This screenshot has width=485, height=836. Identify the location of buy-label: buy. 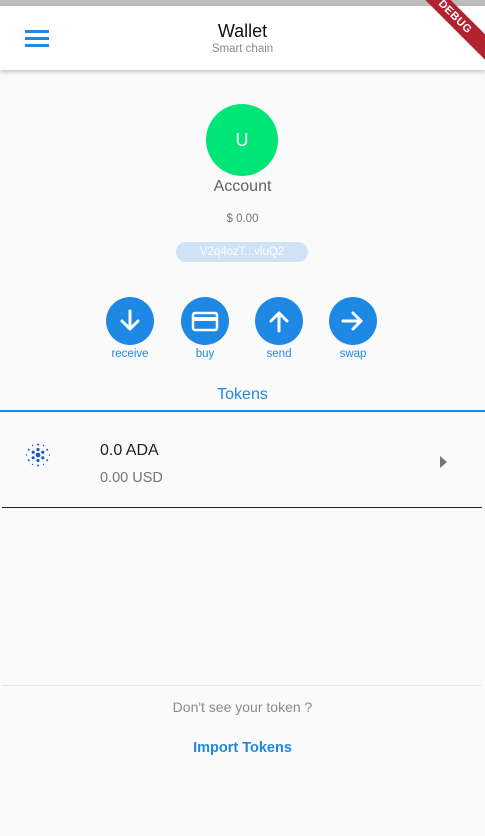
(205, 354).